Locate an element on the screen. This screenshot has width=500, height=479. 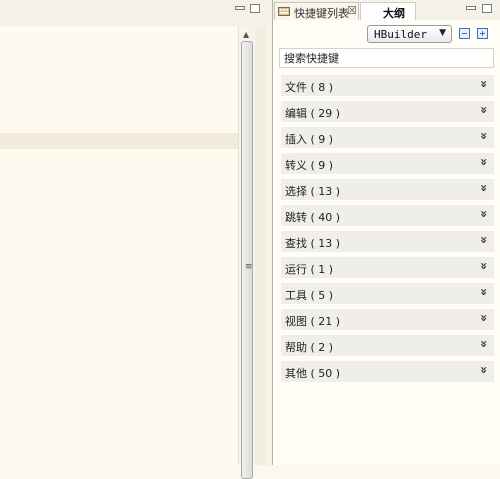
group-label: 文件 ( 8 ) is located at coordinates (309, 87).